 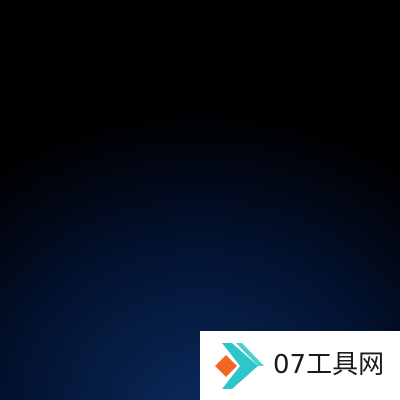 What do you see at coordinates (240, 366) in the screenshot?
I see `diamond-arrow-logo-icon` at bounding box center [240, 366].